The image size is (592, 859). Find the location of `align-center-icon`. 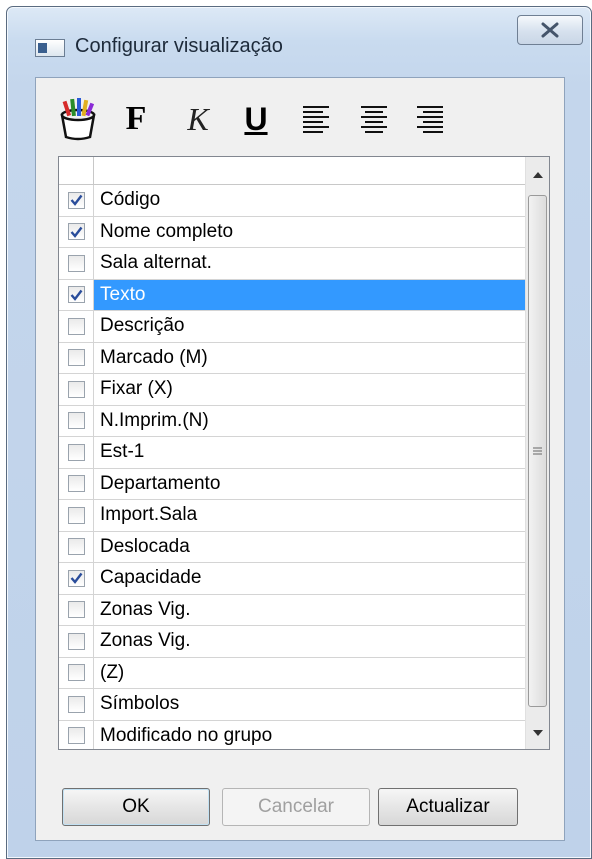

align-center-icon is located at coordinates (374, 119).